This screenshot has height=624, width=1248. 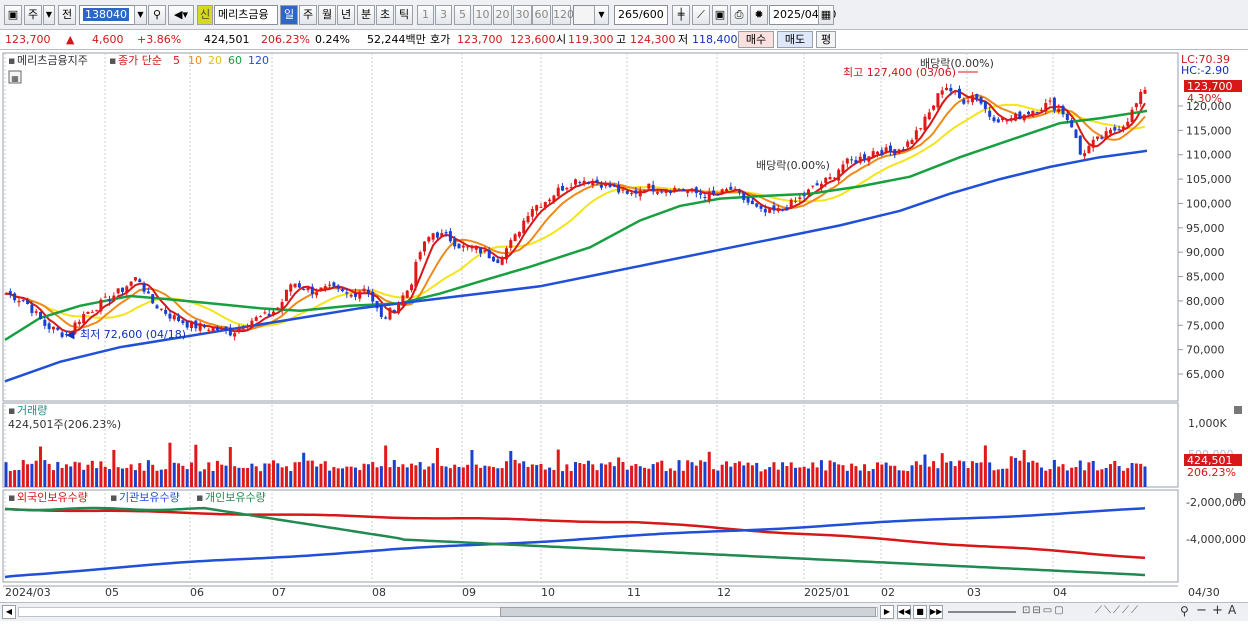 What do you see at coordinates (688, 612) in the screenshot?
I see `scrollbar-thumb` at bounding box center [688, 612].